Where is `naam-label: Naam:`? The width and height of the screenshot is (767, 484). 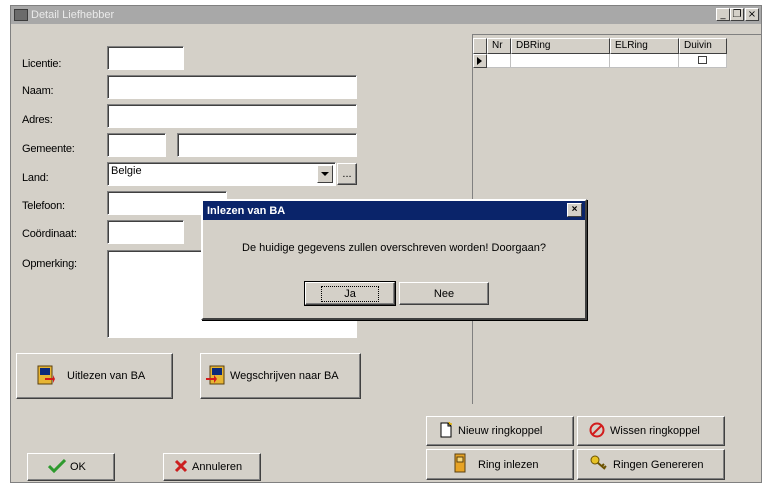 naam-label: Naam: is located at coordinates (38, 91).